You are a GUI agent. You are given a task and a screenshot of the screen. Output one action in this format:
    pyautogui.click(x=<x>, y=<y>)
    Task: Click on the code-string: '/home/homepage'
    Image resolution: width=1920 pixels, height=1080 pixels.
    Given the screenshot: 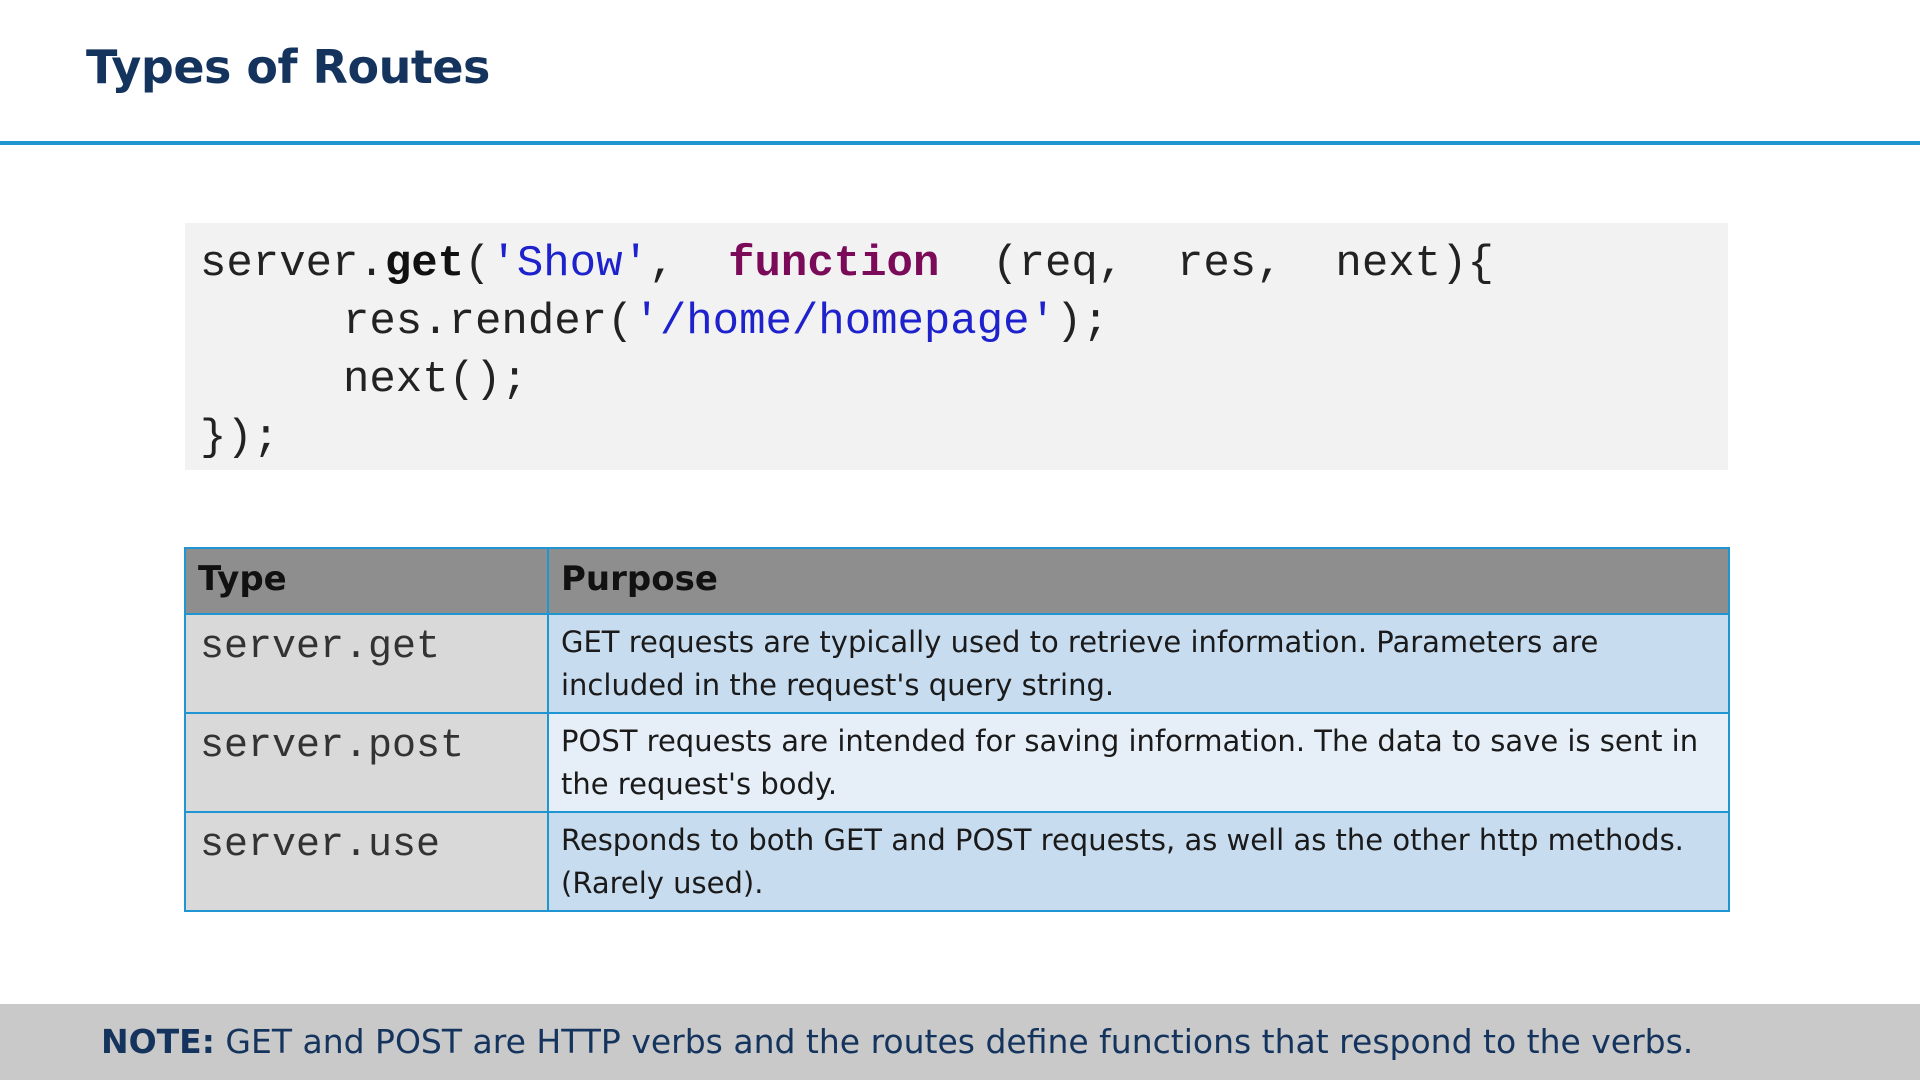 What is the action you would take?
    pyautogui.click(x=844, y=322)
    